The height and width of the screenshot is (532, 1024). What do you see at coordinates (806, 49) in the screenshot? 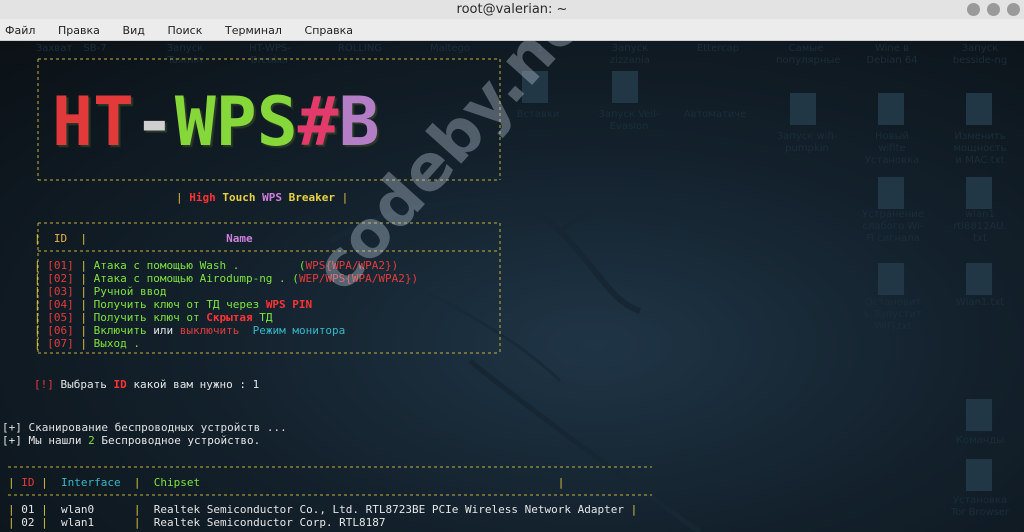
I see `desktop-label: Самые` at bounding box center [806, 49].